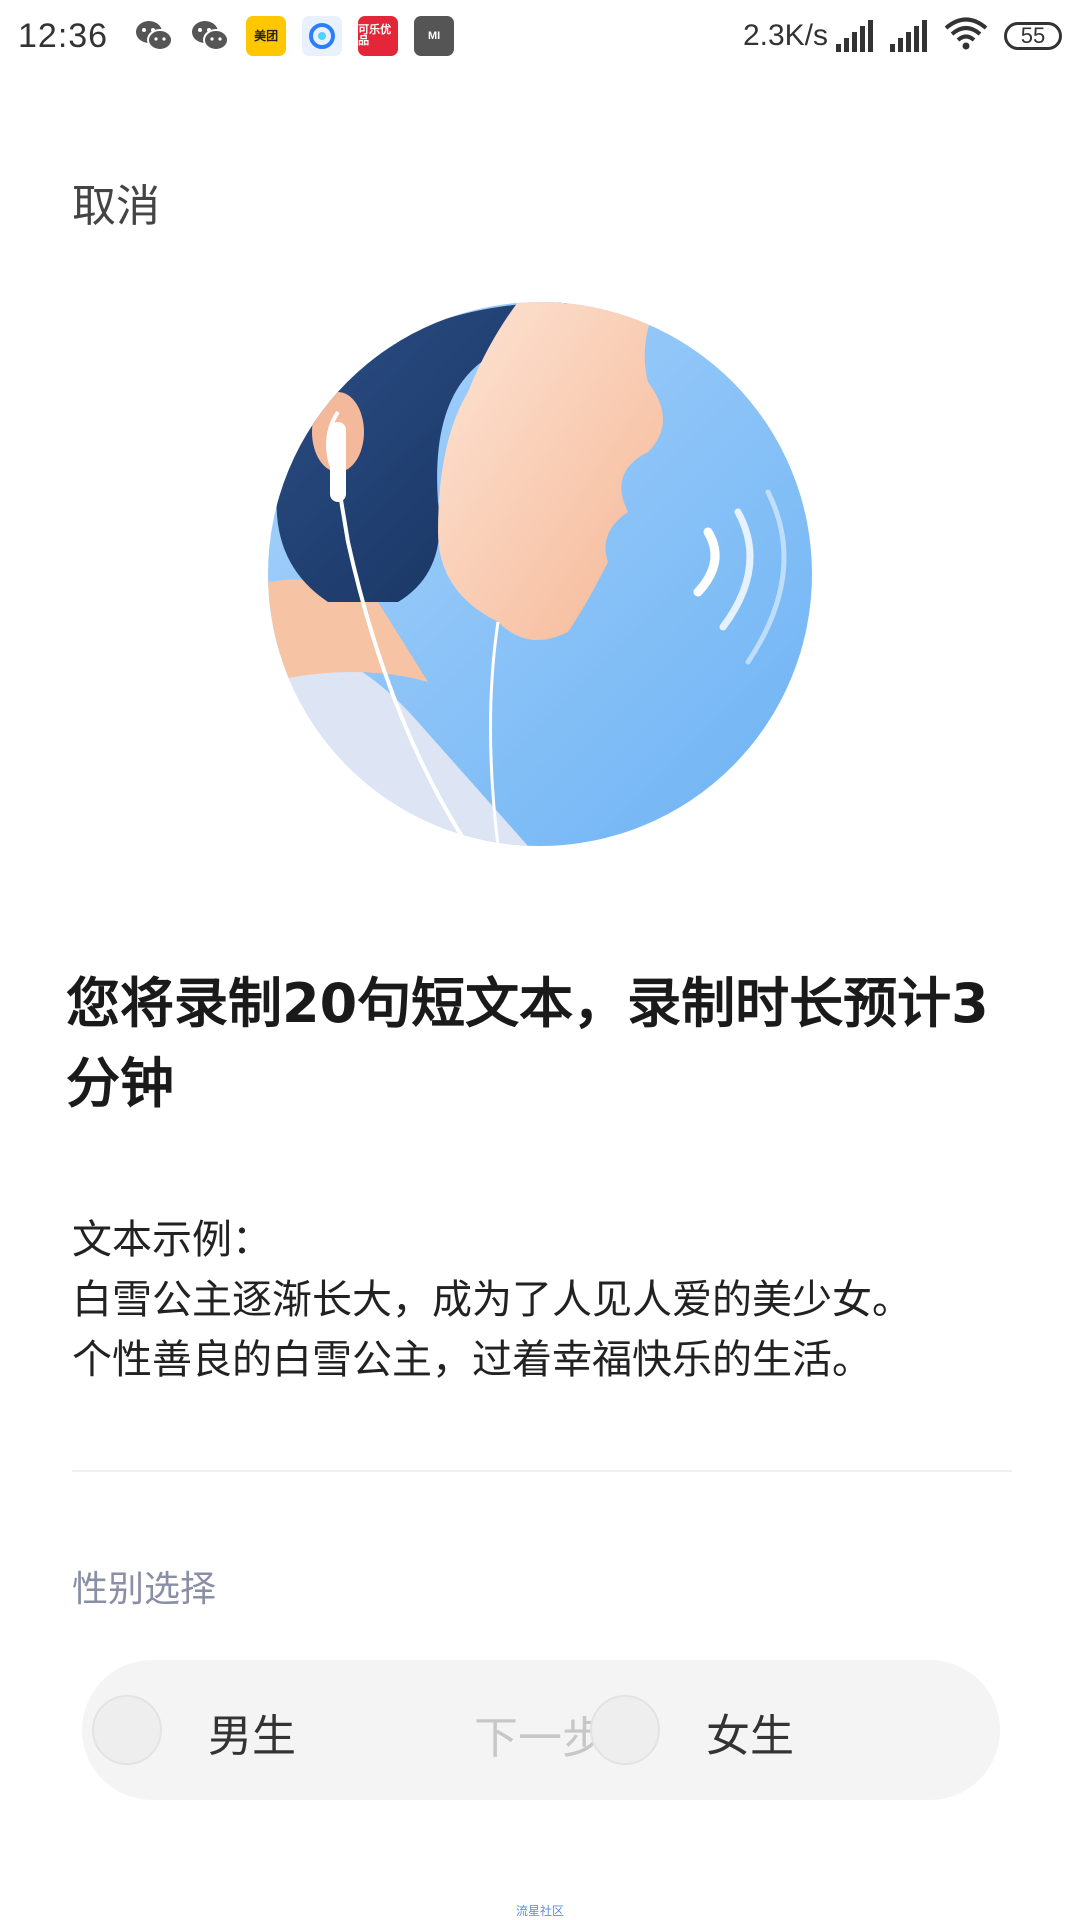 Image resolution: width=1080 pixels, height=1920 pixels. I want to click on example-line: 个性善良的白雪公主，过着幸福快乐的生活。, so click(472, 1360).